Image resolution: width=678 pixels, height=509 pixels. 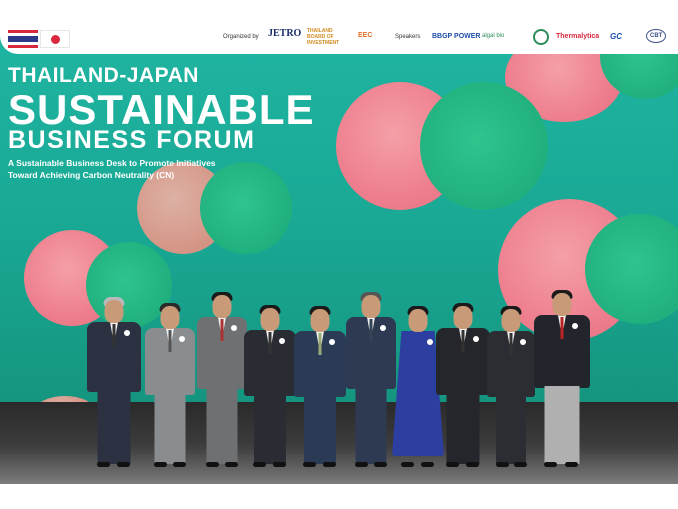 What do you see at coordinates (323, 37) in the screenshot?
I see `boi-logo: THAILAND BOARD OF INVESTMENT` at bounding box center [323, 37].